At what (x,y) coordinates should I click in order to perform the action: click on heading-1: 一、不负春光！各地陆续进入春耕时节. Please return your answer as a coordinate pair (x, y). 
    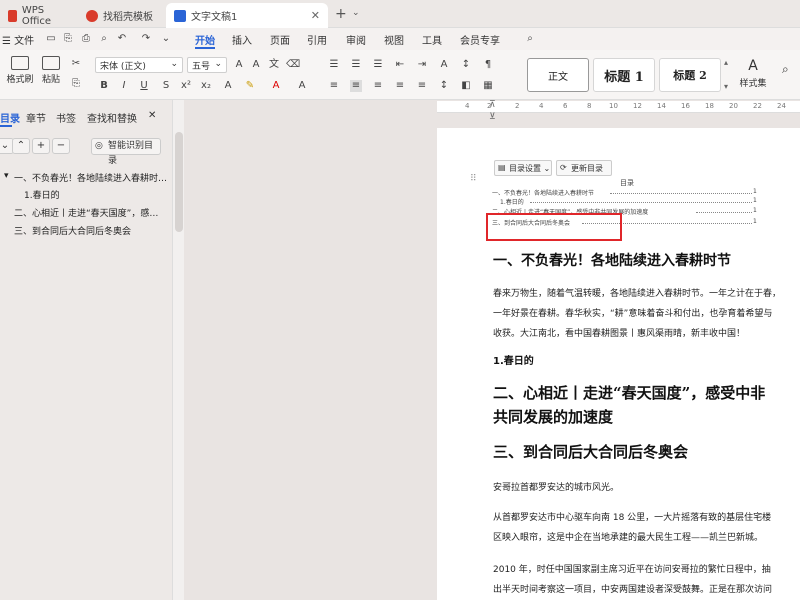
    Looking at the image, I should click on (612, 260).